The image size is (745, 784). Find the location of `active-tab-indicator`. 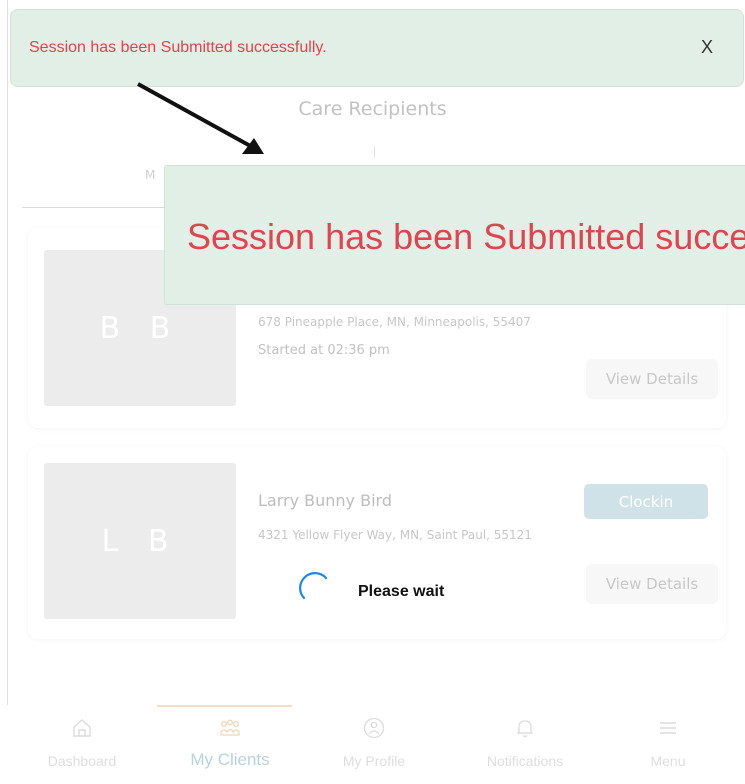

active-tab-indicator is located at coordinates (224, 706).